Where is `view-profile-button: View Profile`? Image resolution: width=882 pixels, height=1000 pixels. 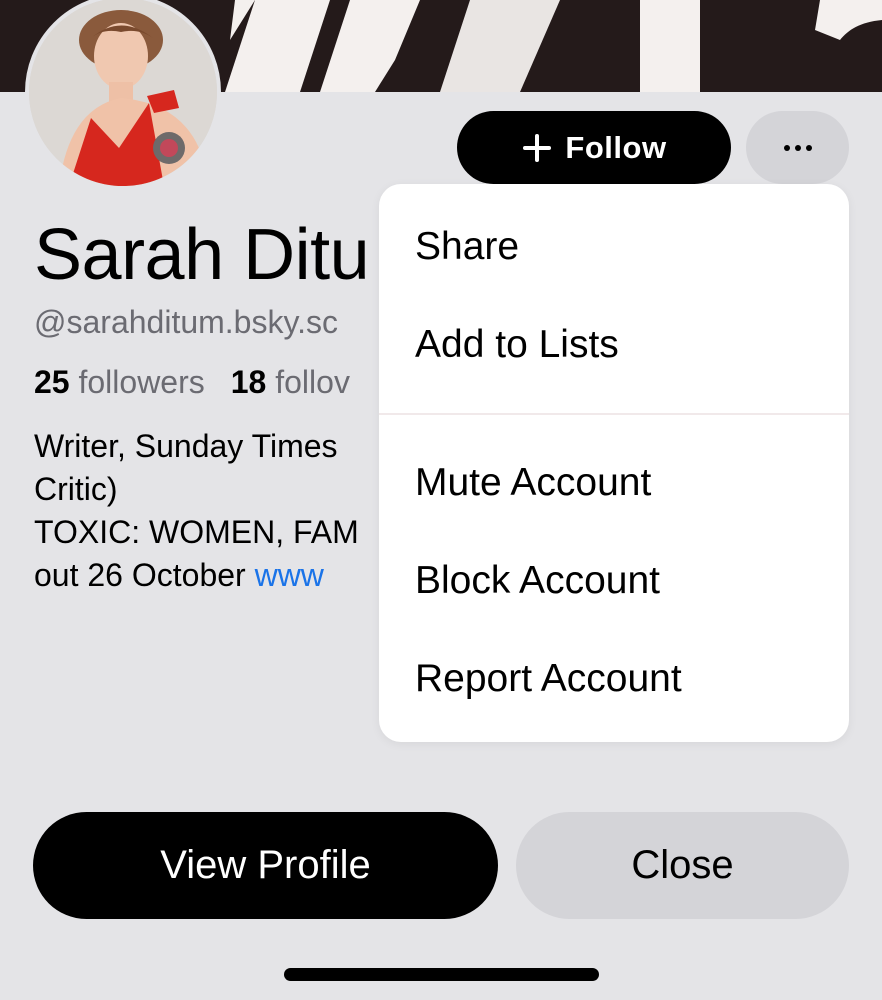
view-profile-button: View Profile is located at coordinates (265, 865).